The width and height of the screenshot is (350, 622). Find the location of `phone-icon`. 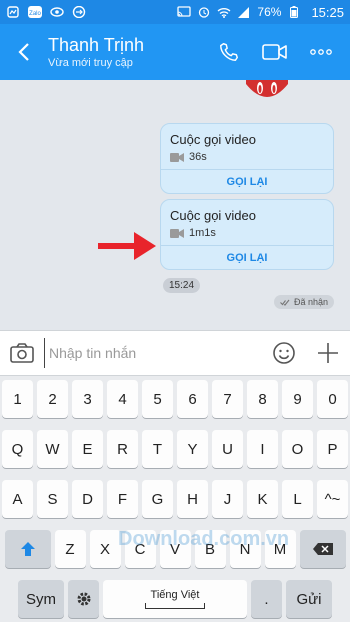

phone-icon is located at coordinates (229, 52).